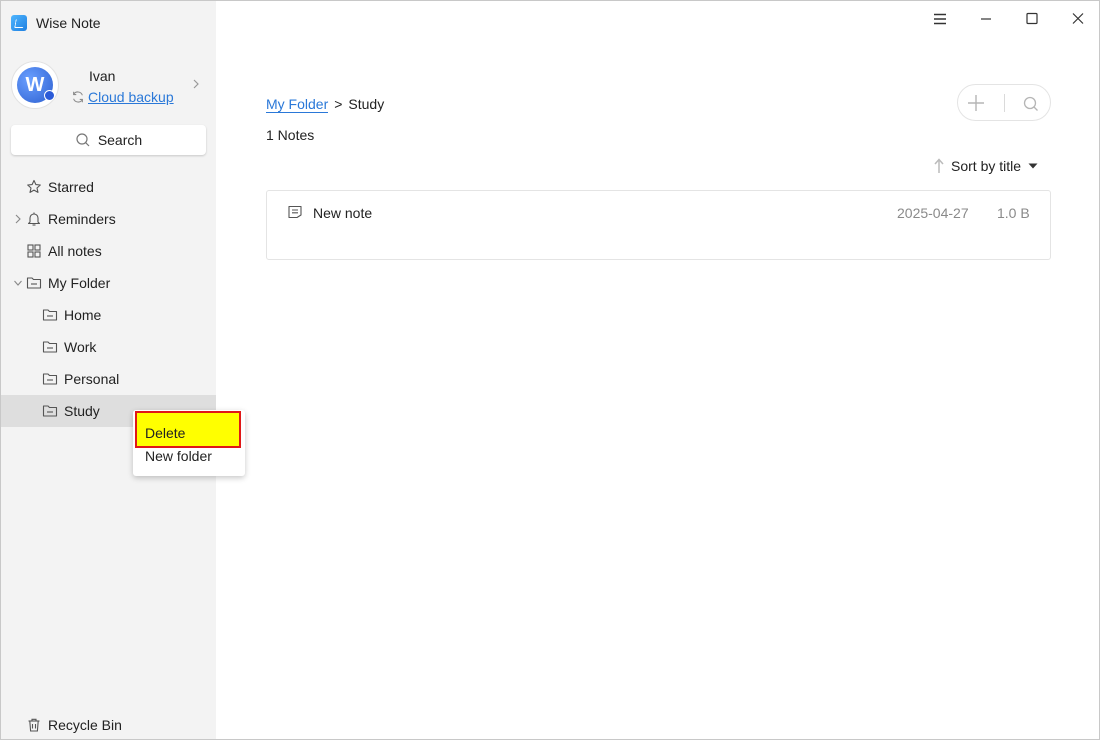  Describe the element at coordinates (366, 104) in the screenshot. I see `breadcrumb-current: Study` at that location.